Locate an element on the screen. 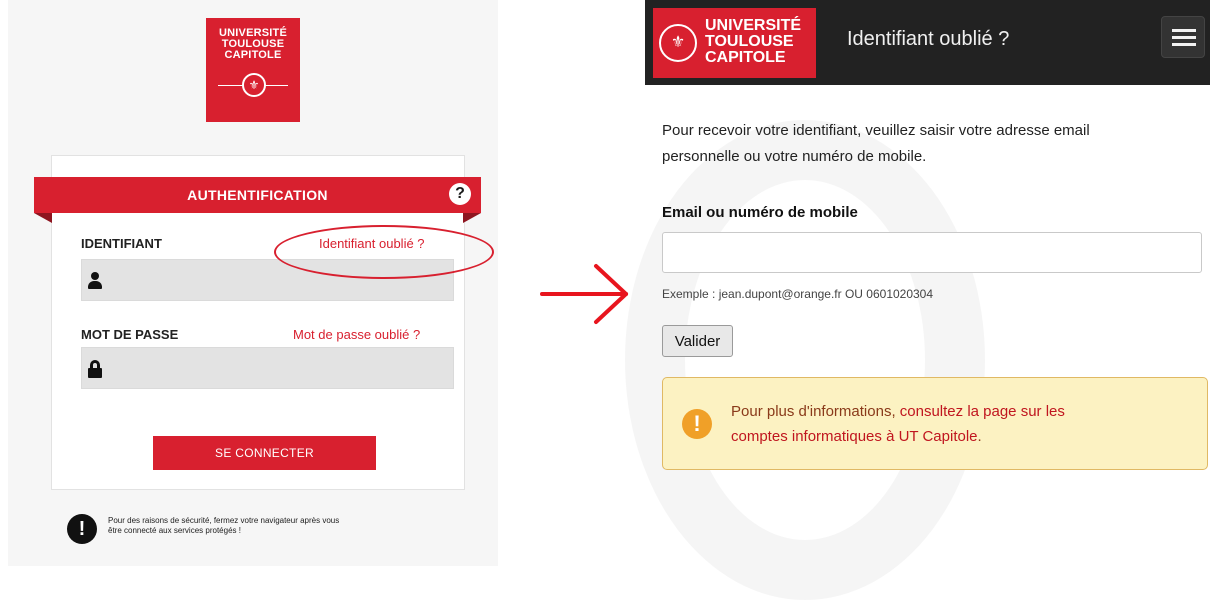  email-or-mobile-input is located at coordinates (932, 252).